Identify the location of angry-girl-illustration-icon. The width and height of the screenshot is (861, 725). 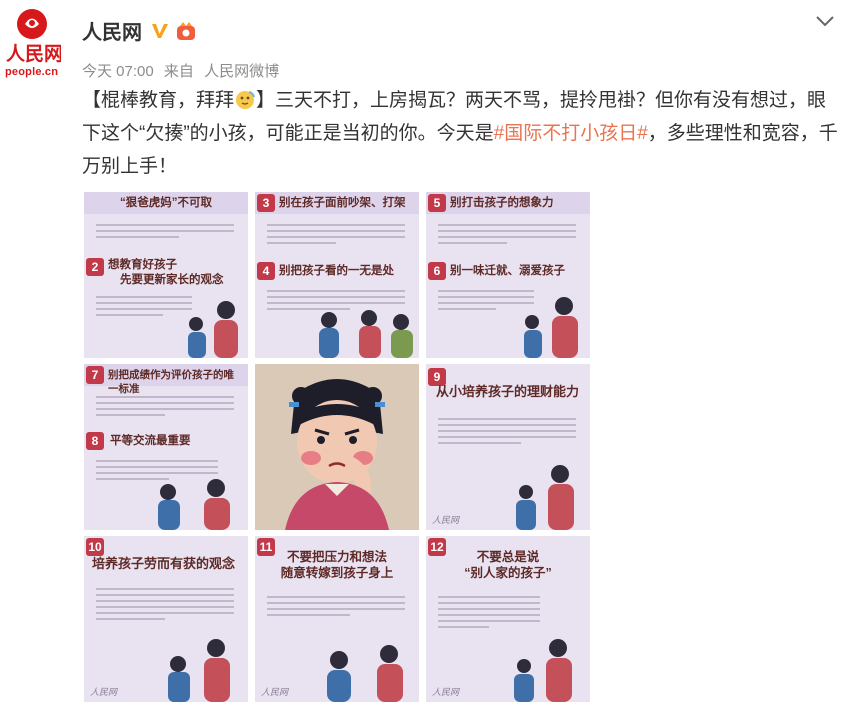
(337, 447).